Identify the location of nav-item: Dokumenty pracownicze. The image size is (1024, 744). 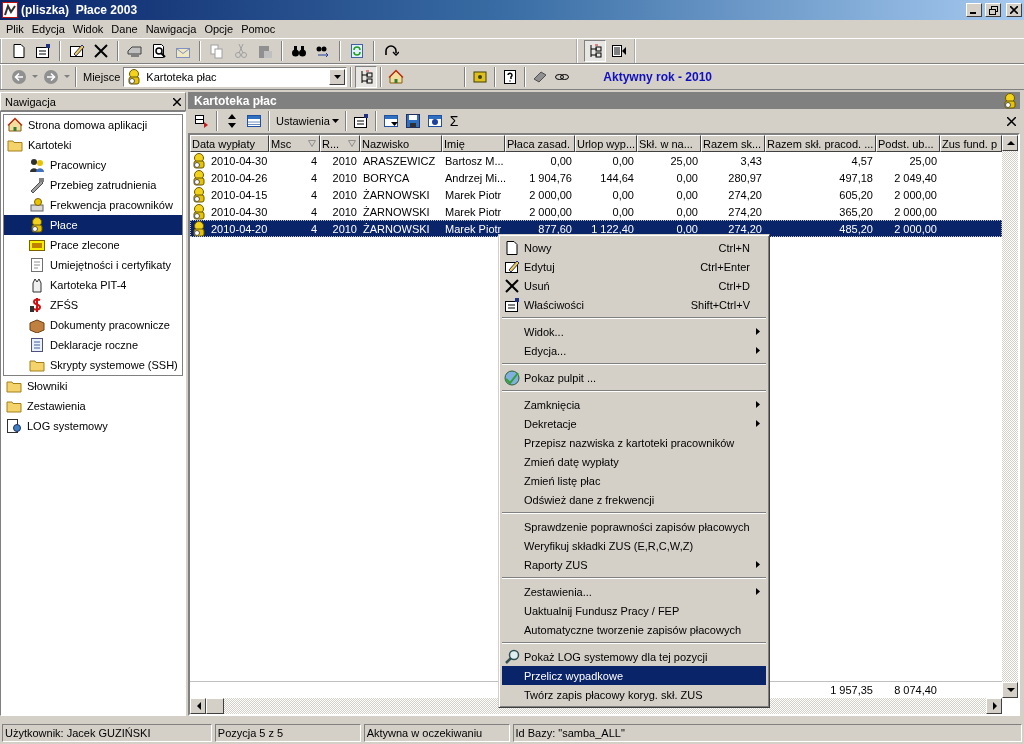
(93, 325).